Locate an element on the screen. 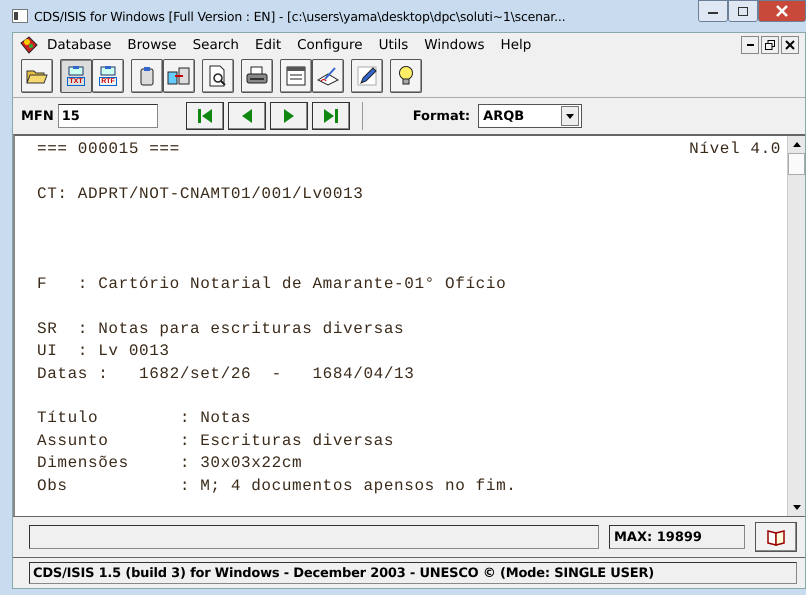 Image resolution: width=806 pixels, height=595 pixels. first-record-icon is located at coordinates (205, 116).